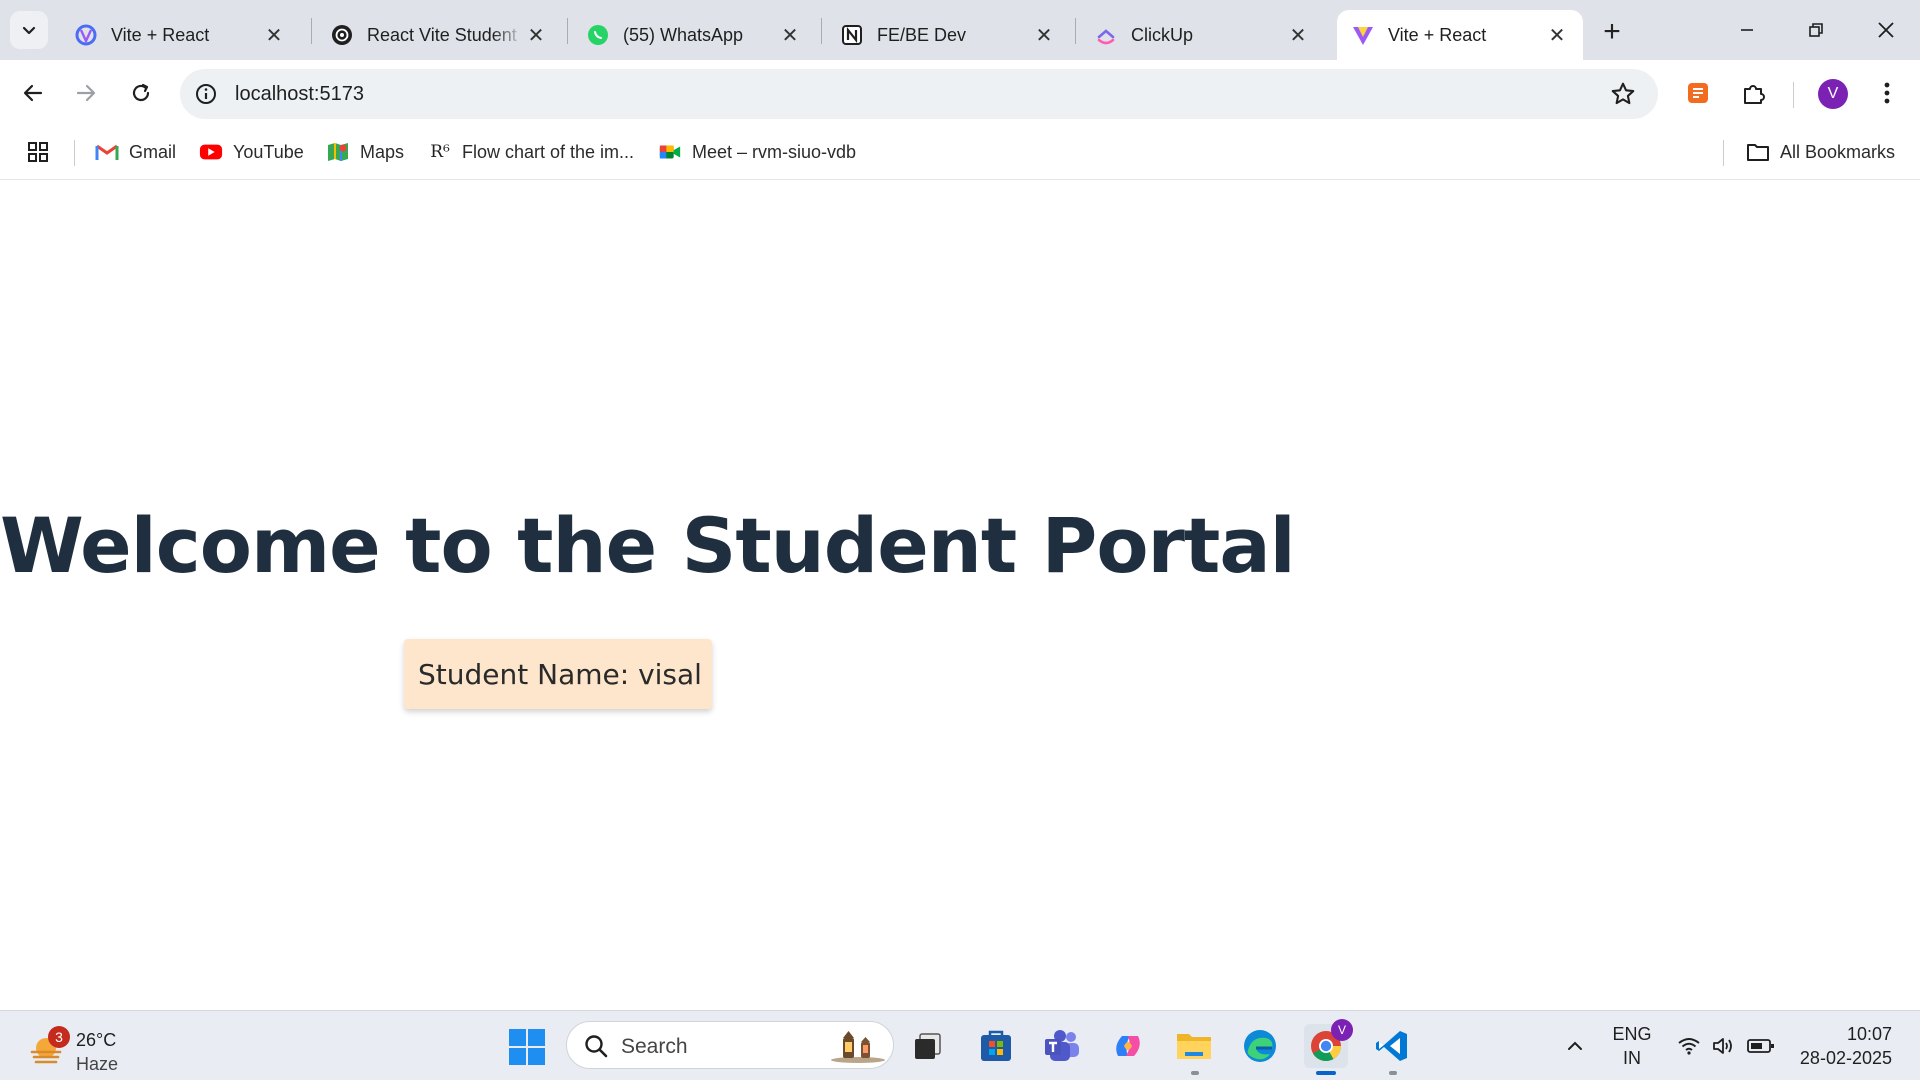  Describe the element at coordinates (96, 1040) in the screenshot. I see `weather-temperature: 26°C` at that location.